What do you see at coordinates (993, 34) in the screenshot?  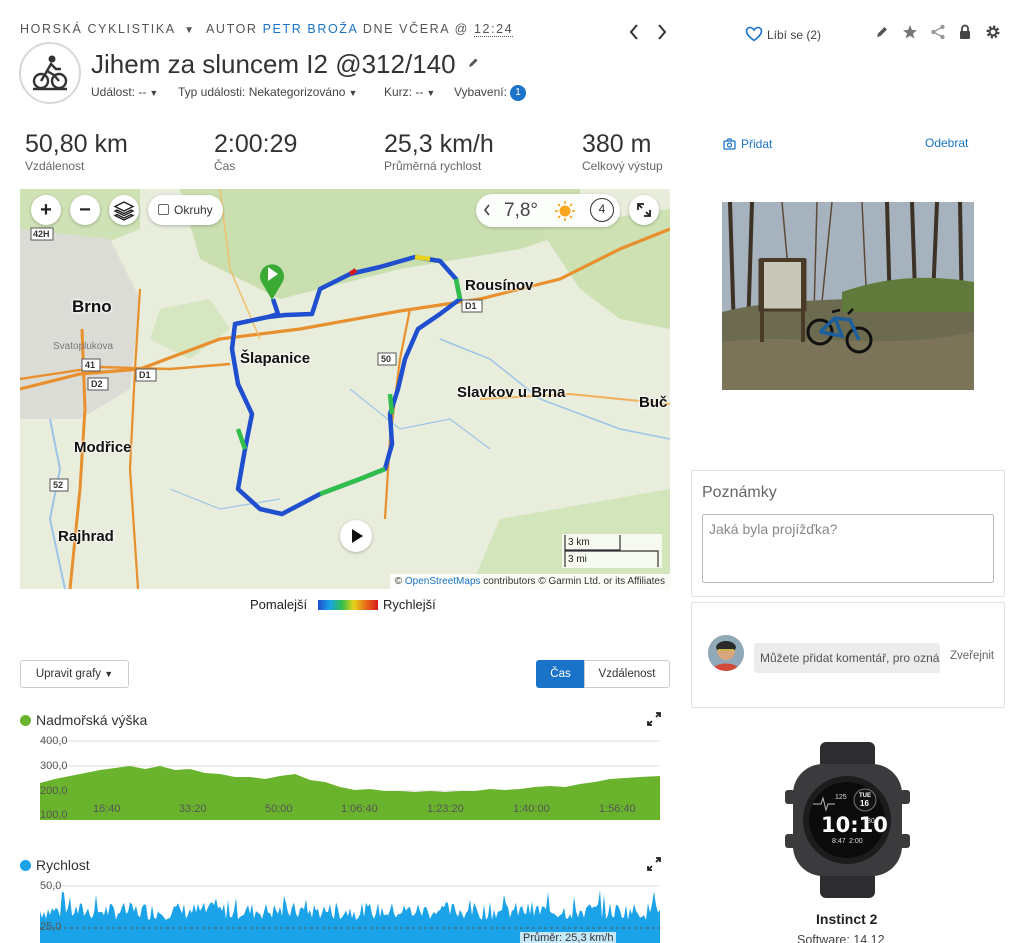 I see `gear-icon` at bounding box center [993, 34].